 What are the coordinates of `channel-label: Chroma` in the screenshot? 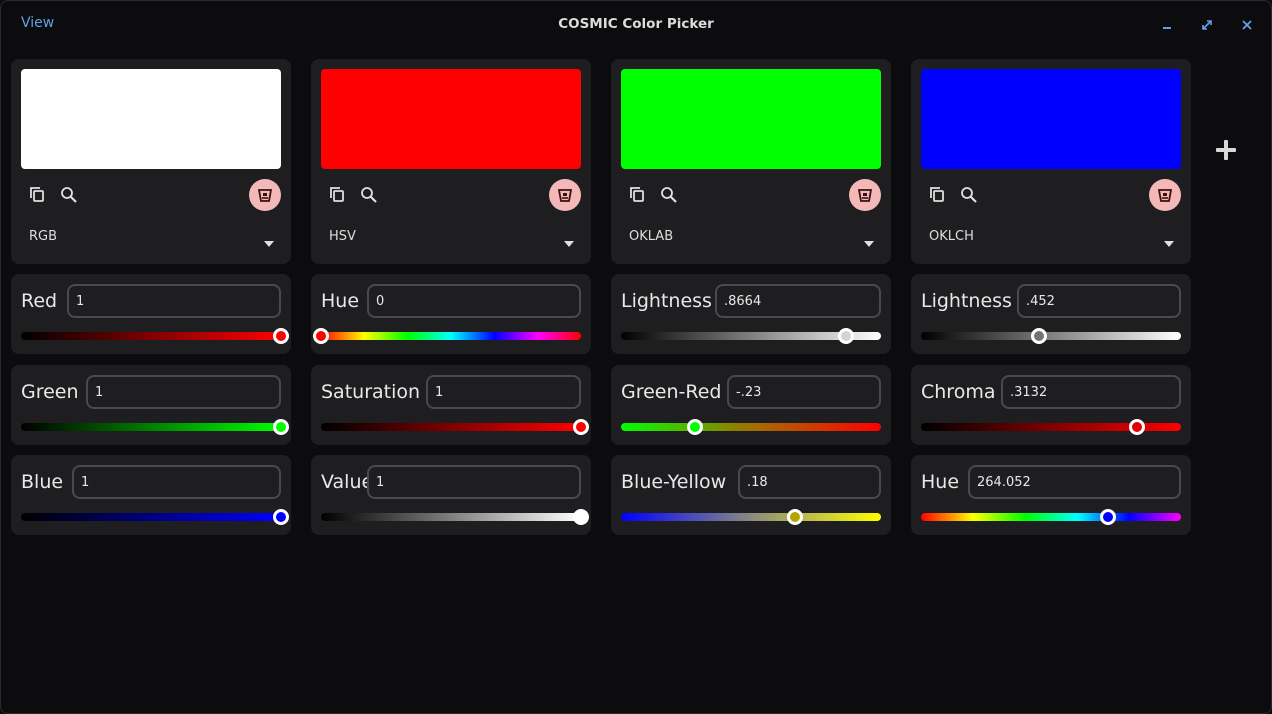 It's located at (958, 392).